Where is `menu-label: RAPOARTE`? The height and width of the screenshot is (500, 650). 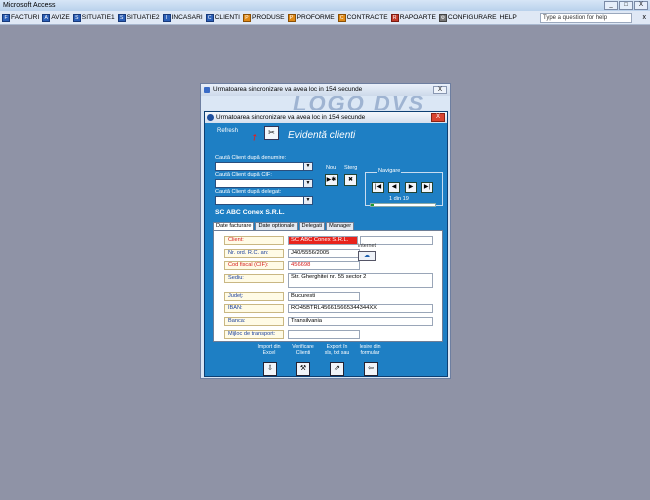
menu-label: RAPOARTE is located at coordinates (417, 17).